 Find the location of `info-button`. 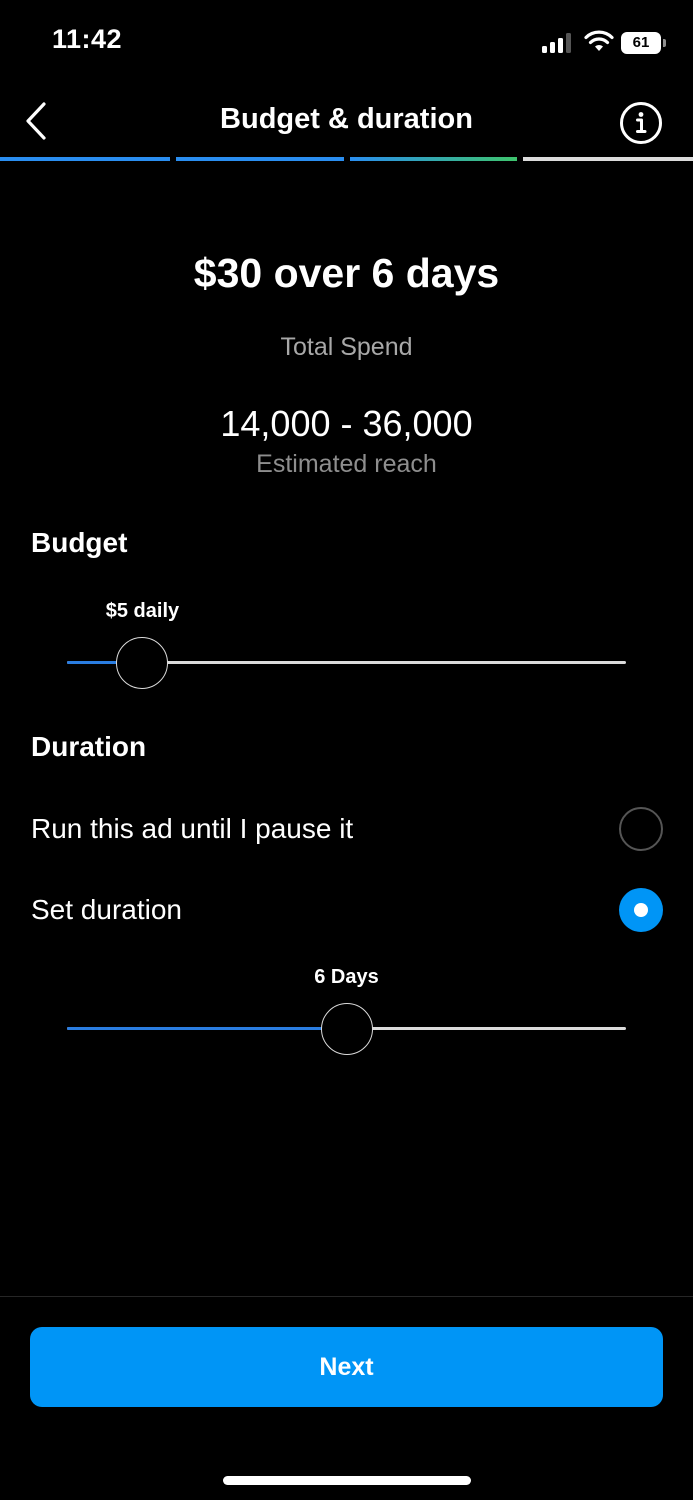

info-button is located at coordinates (641, 123).